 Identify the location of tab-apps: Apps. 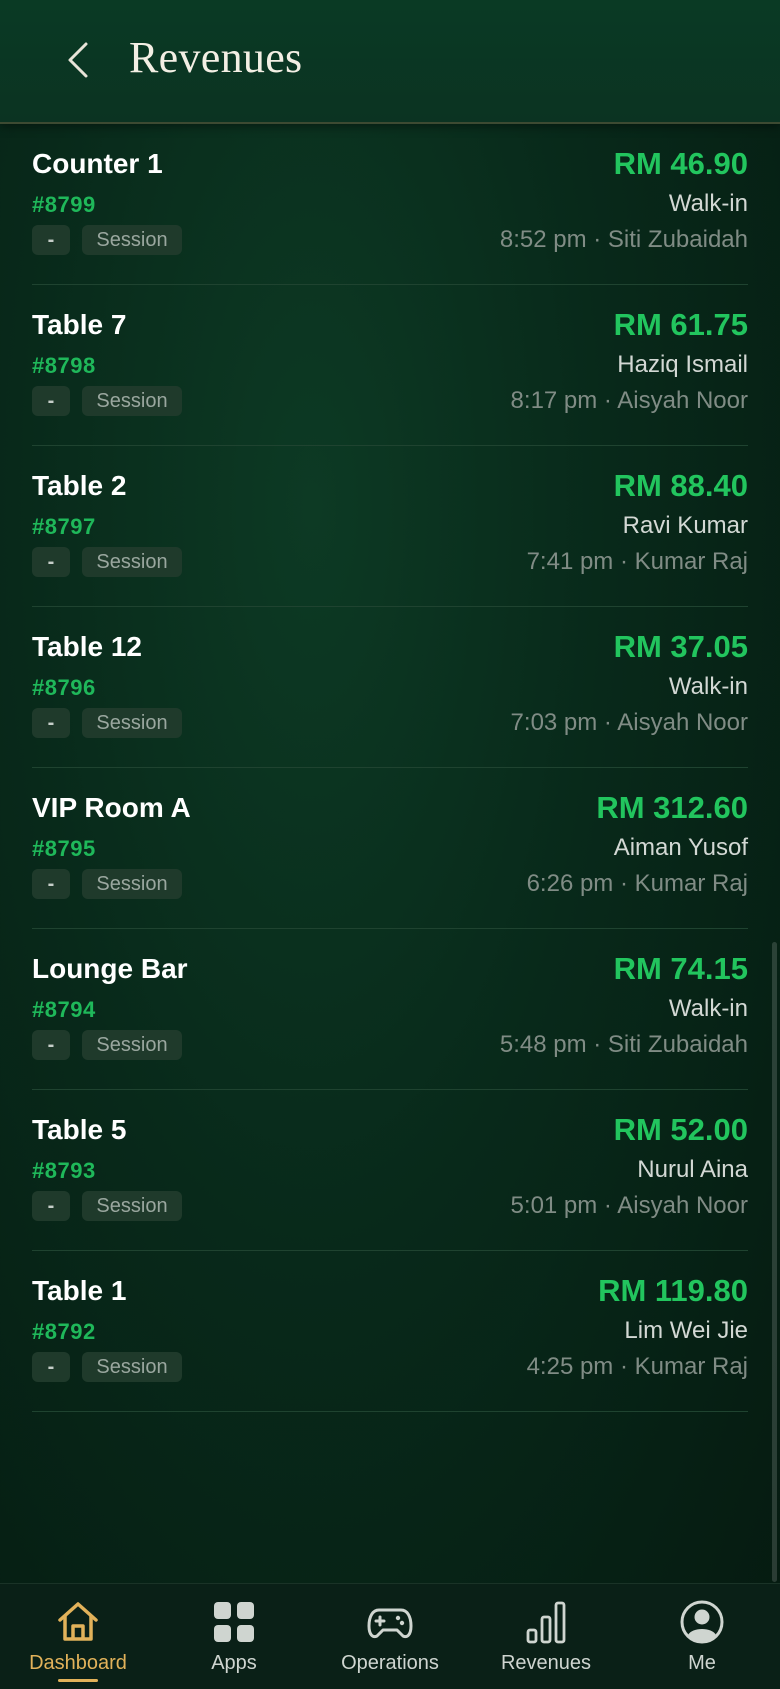
(234, 1636).